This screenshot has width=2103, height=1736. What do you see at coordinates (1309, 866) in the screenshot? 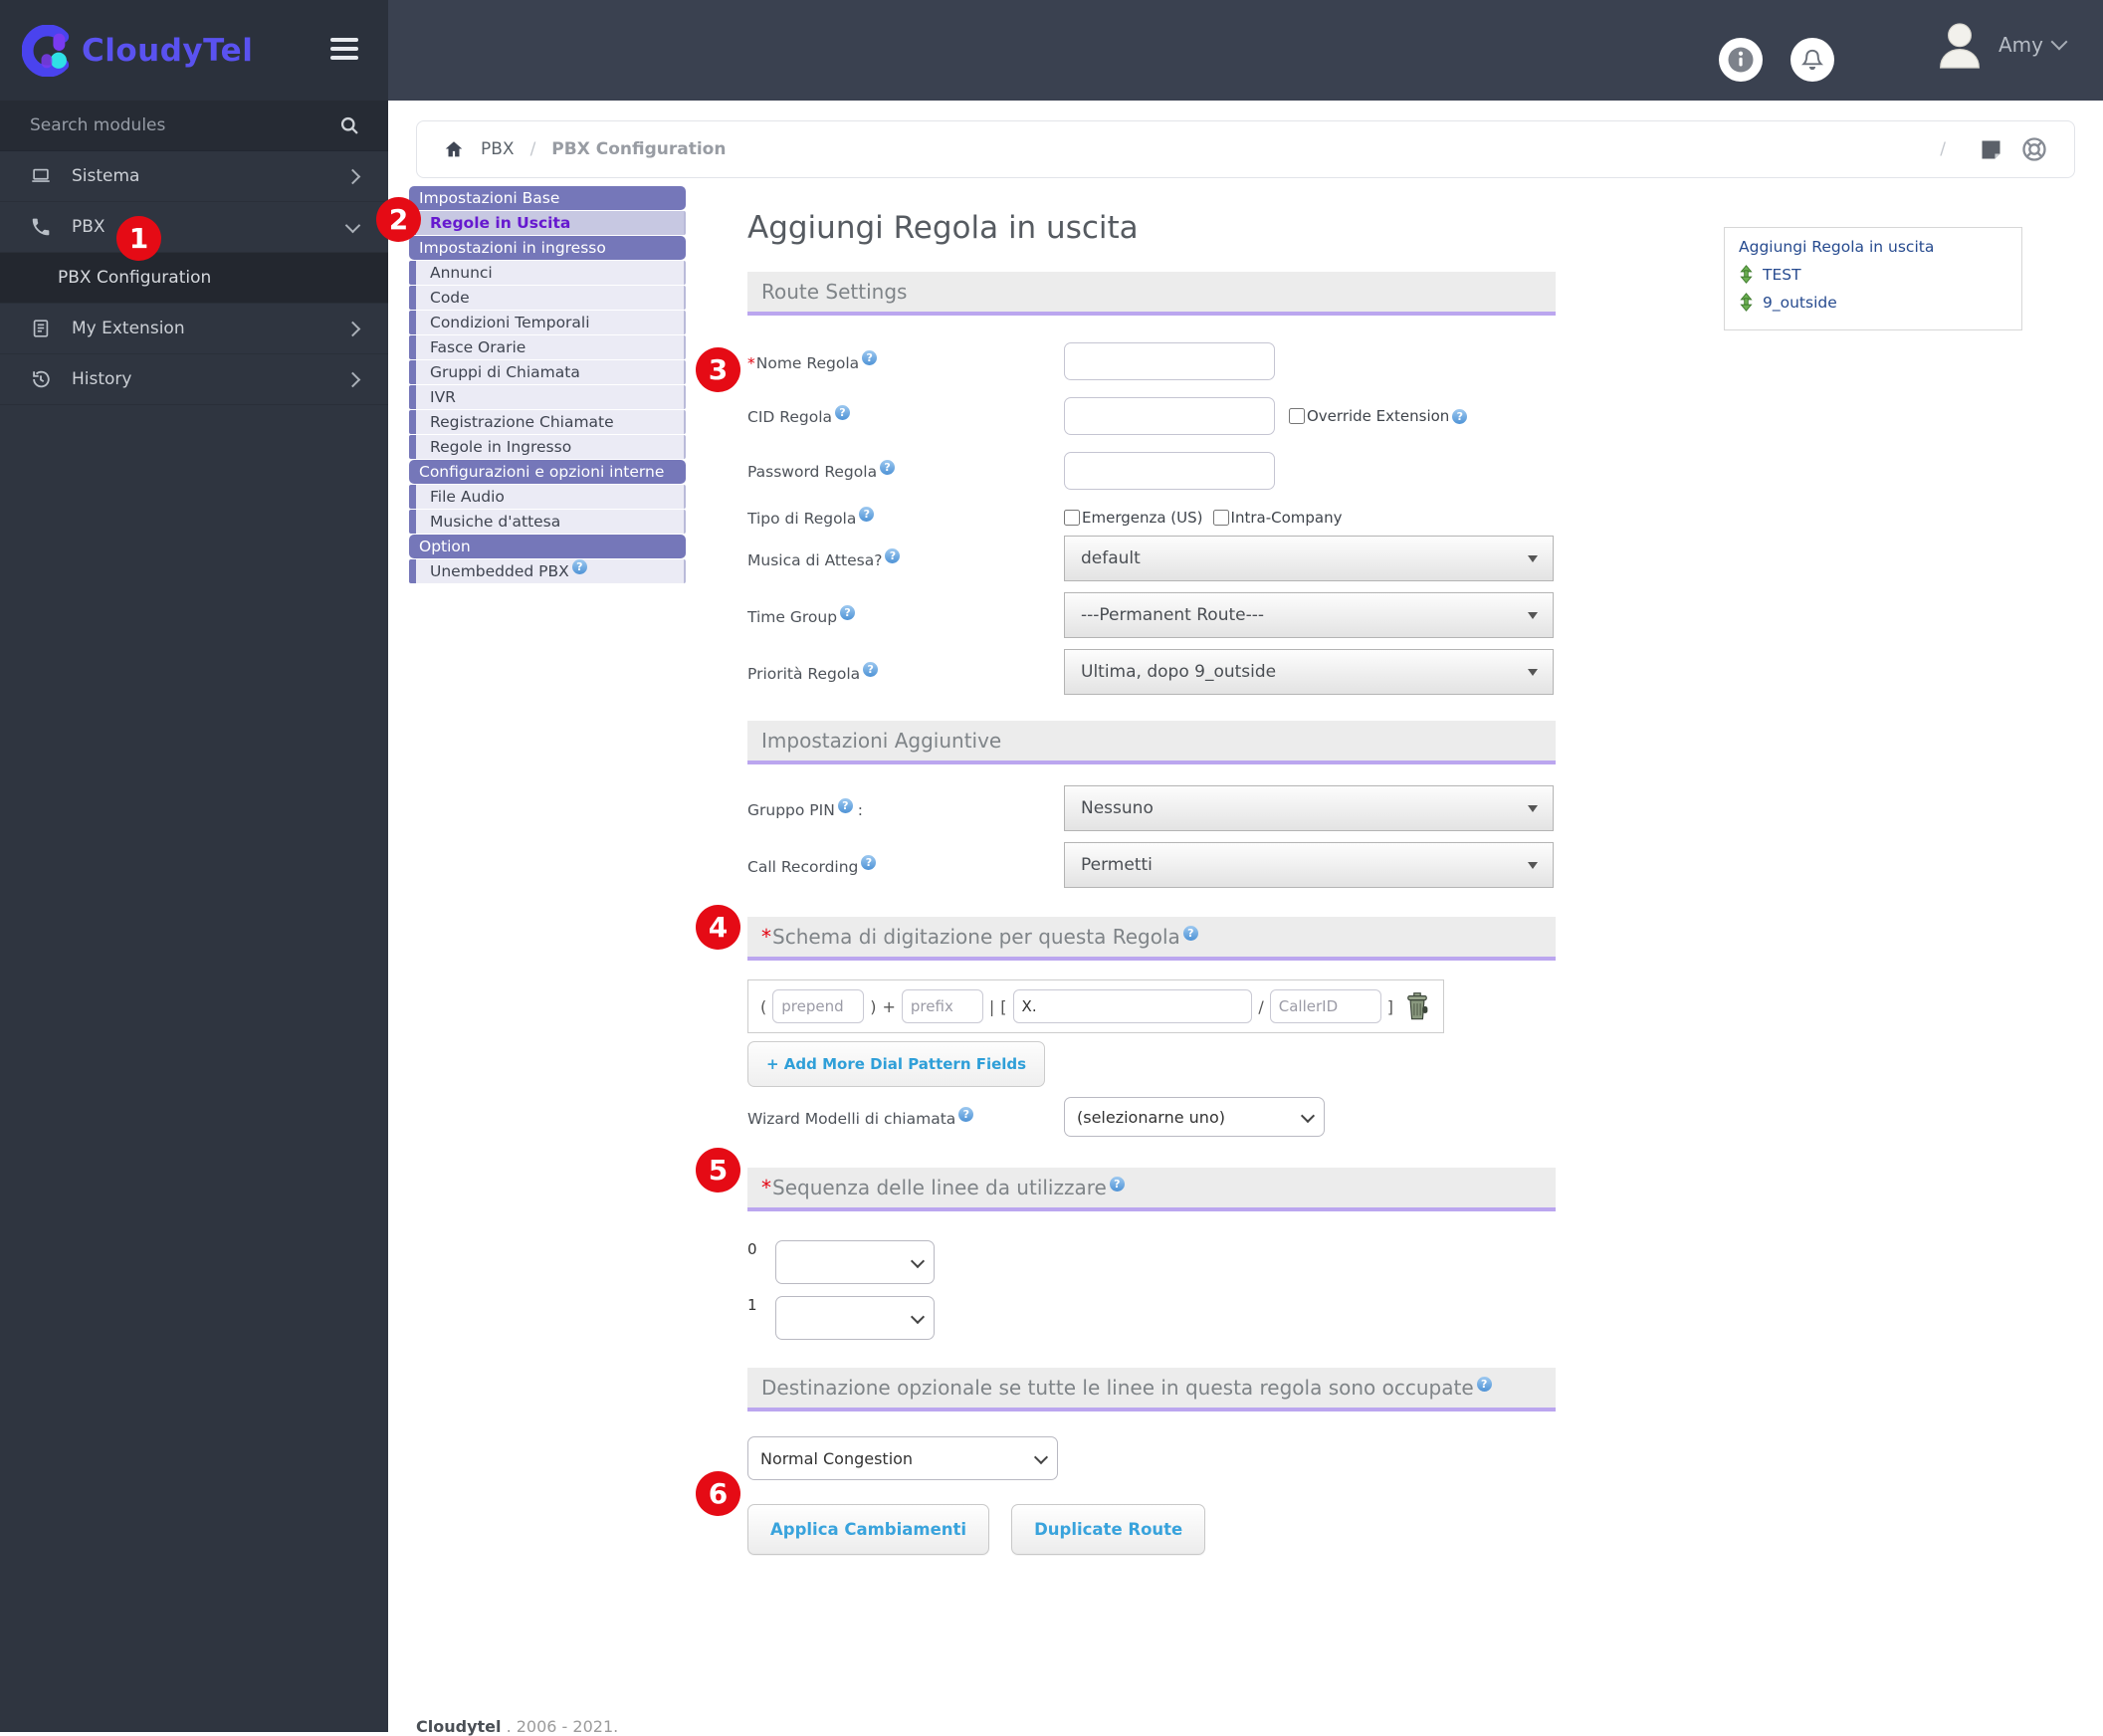
I see `call-recording-select: Permetti` at bounding box center [1309, 866].